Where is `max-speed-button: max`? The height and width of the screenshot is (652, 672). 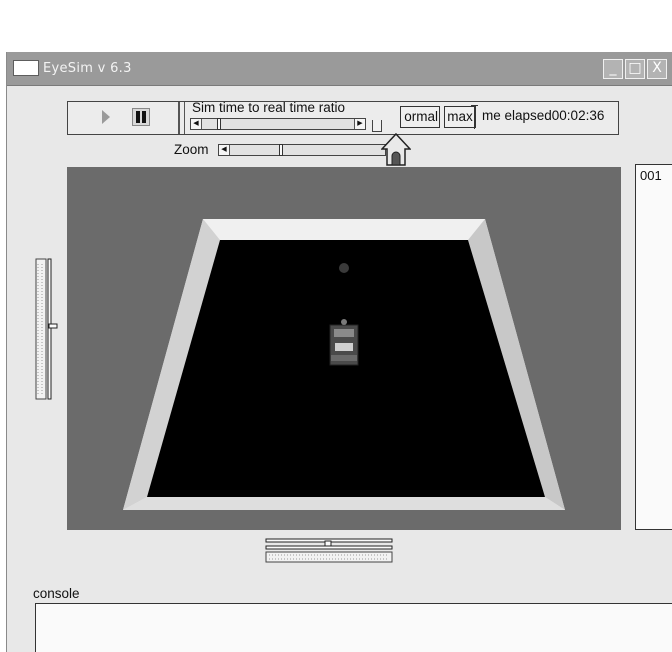
max-speed-button: max is located at coordinates (460, 117).